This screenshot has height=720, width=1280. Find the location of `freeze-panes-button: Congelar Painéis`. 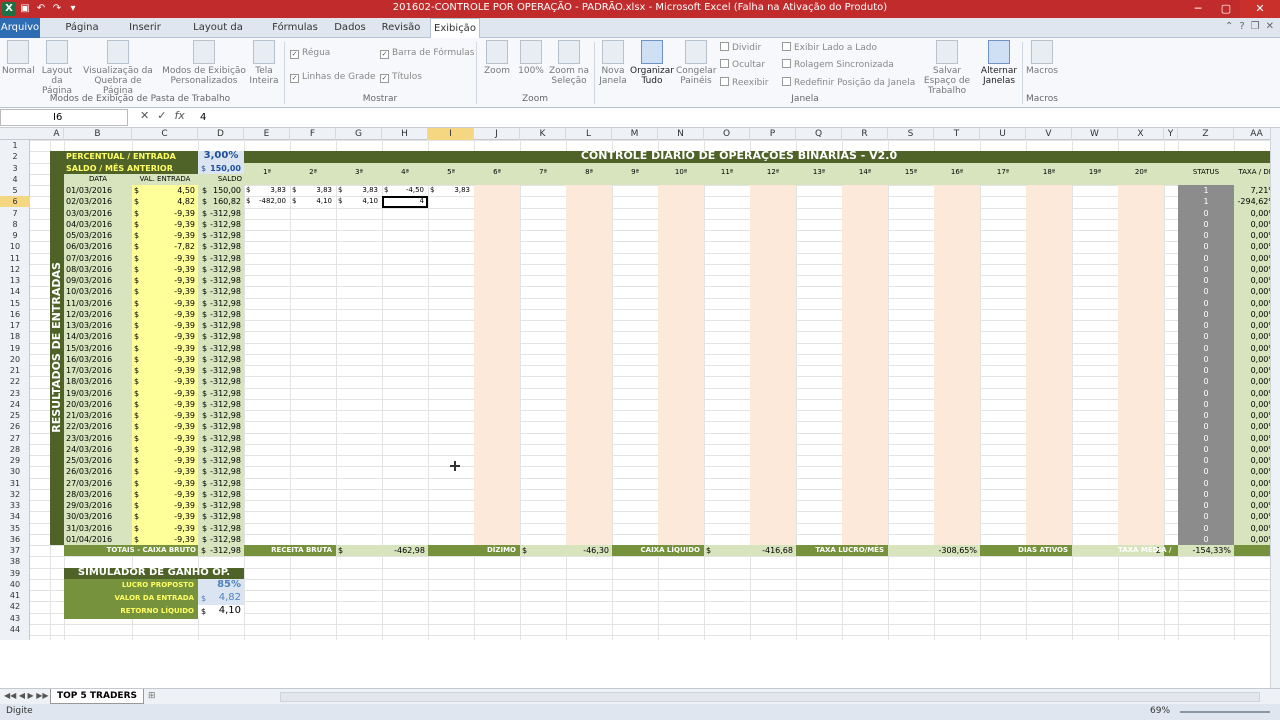

freeze-panes-button: Congelar Painéis is located at coordinates (696, 63).